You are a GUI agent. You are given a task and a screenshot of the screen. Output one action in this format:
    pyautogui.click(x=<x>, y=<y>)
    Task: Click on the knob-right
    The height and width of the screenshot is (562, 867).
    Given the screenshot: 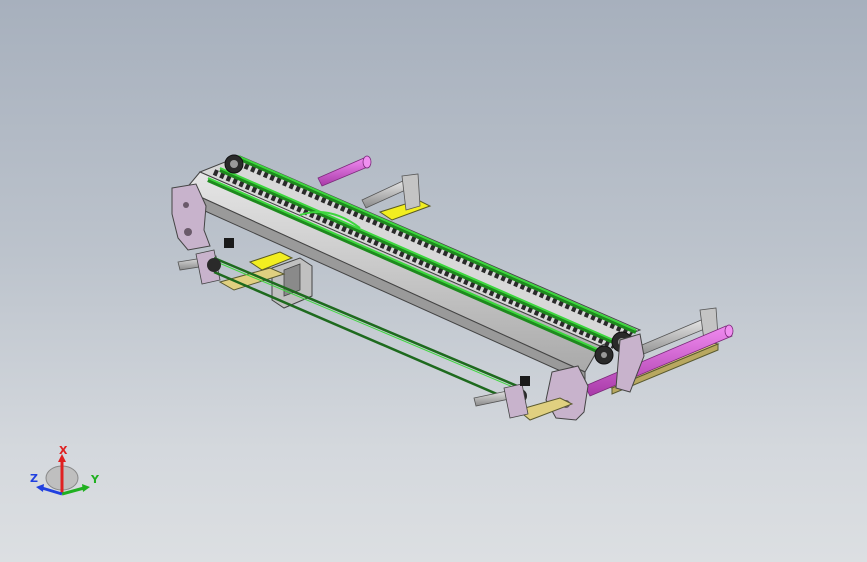 What is the action you would take?
    pyautogui.click(x=525, y=381)
    